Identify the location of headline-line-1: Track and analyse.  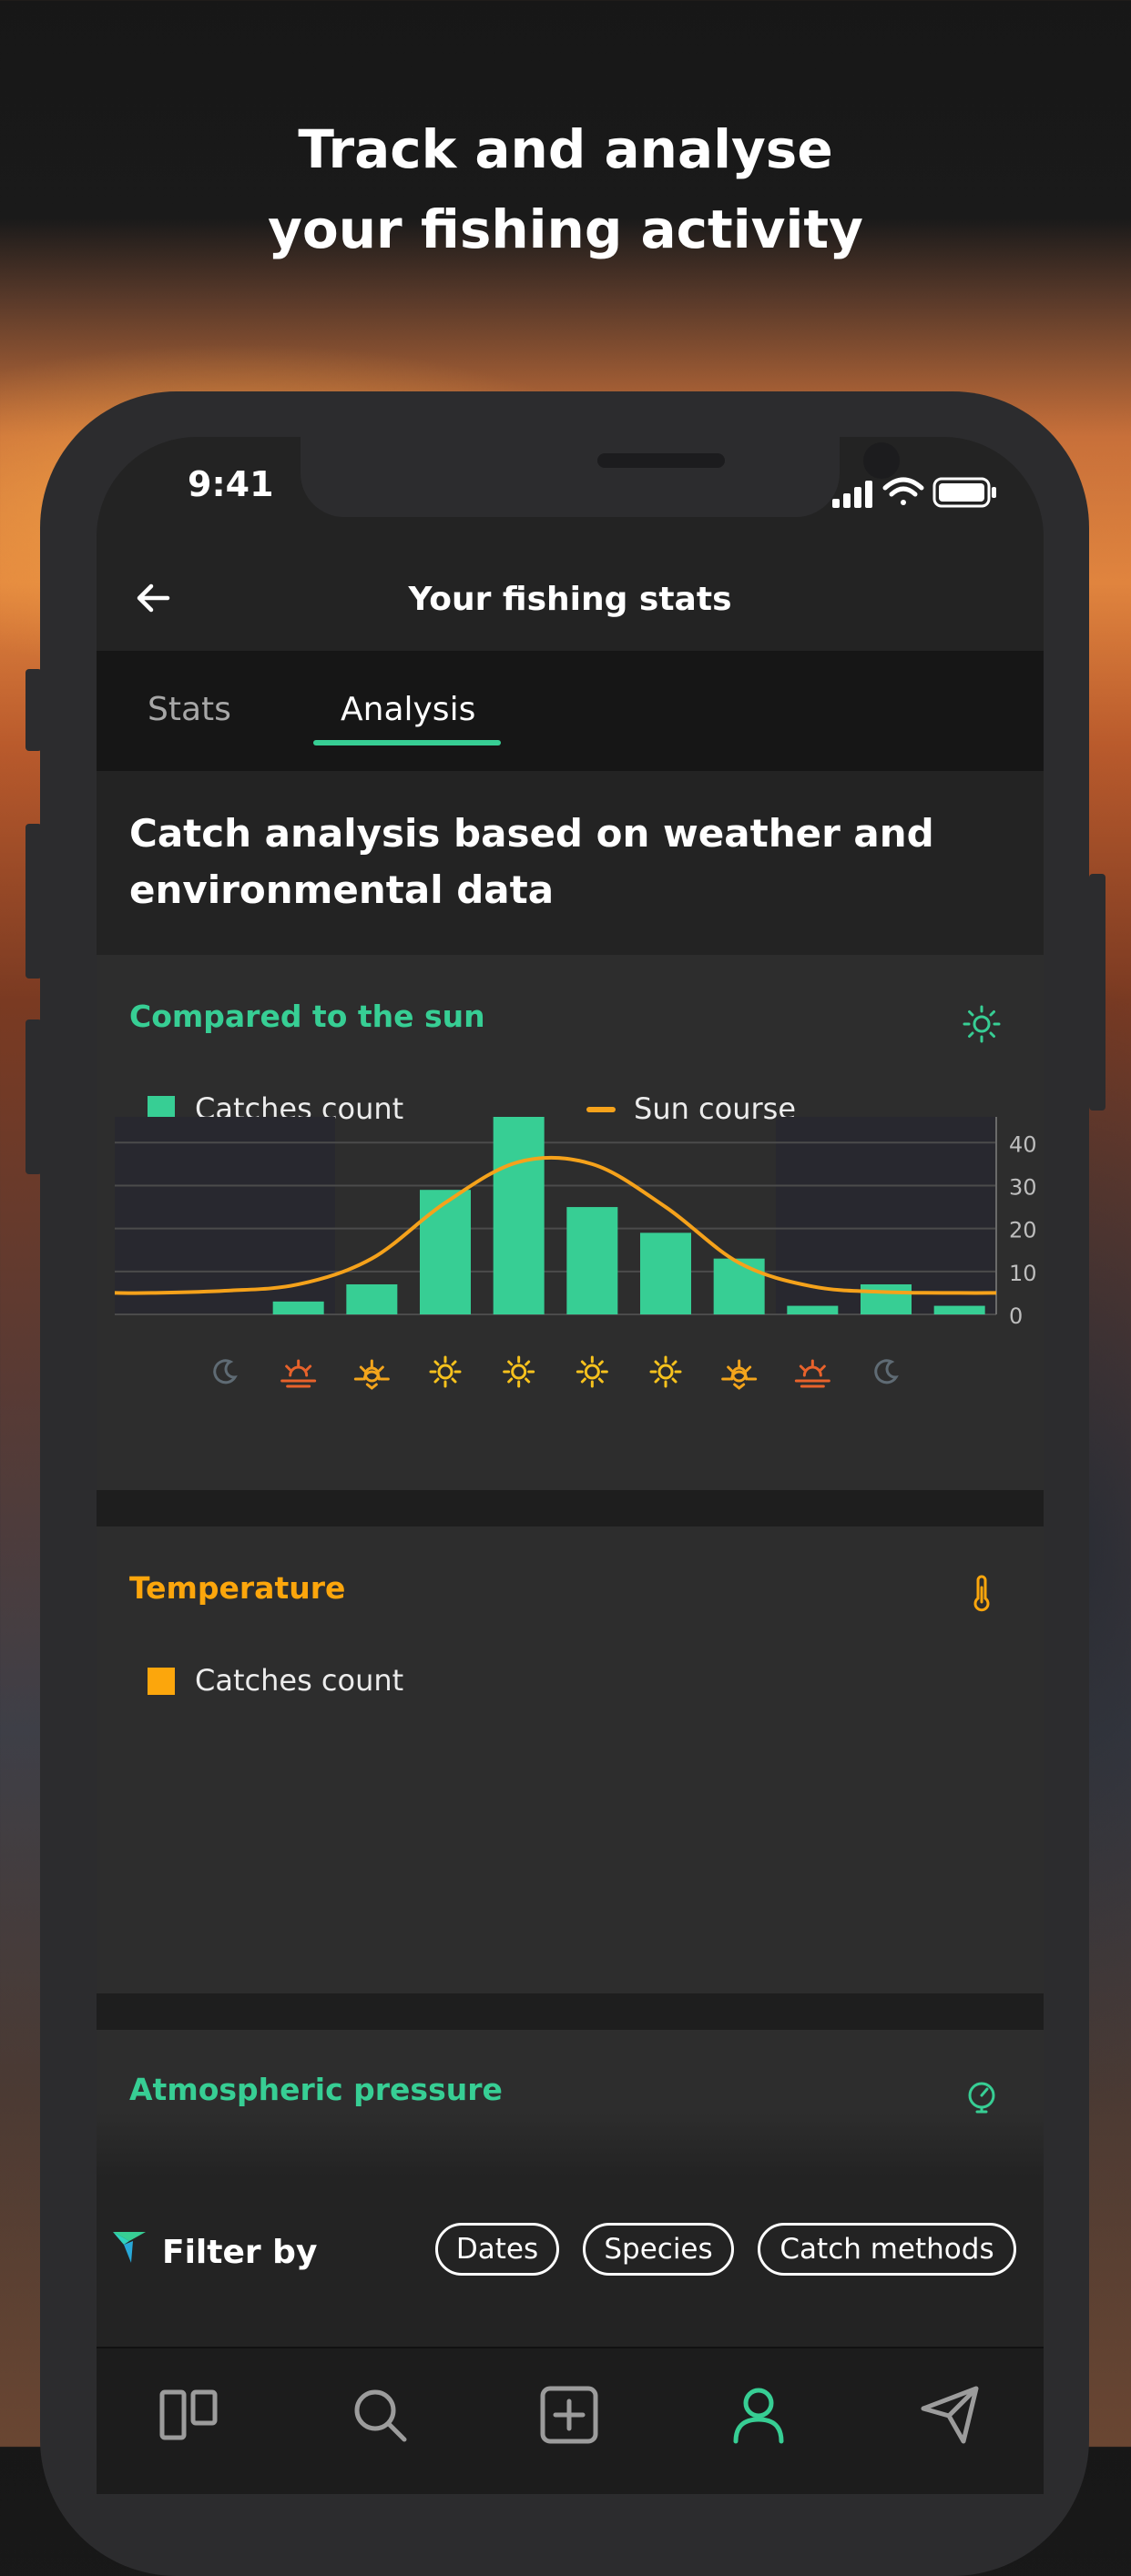
(566, 149).